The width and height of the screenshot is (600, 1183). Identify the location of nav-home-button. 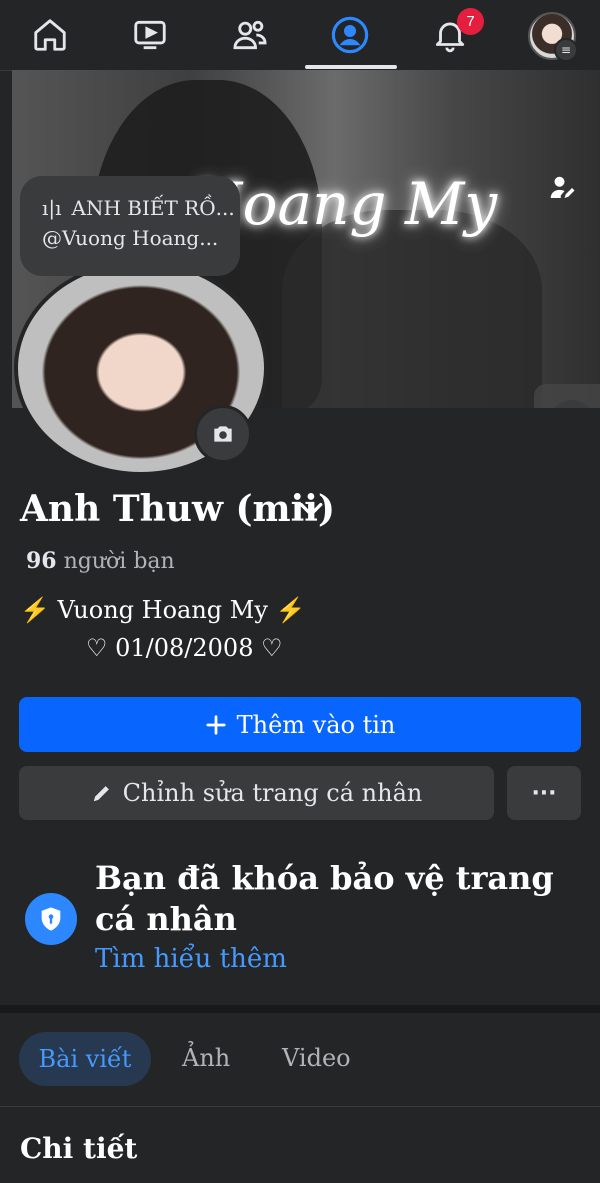
(50, 35).